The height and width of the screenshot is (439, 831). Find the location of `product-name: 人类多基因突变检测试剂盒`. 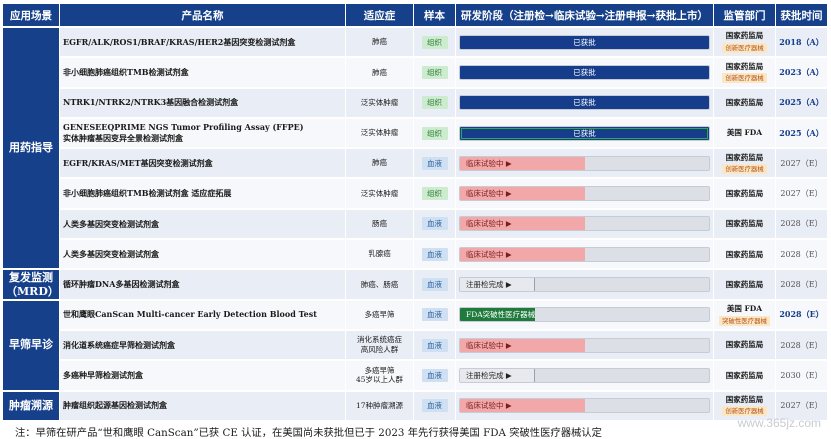

product-name: 人类多基因突变检测试剂盒 is located at coordinates (203, 254).